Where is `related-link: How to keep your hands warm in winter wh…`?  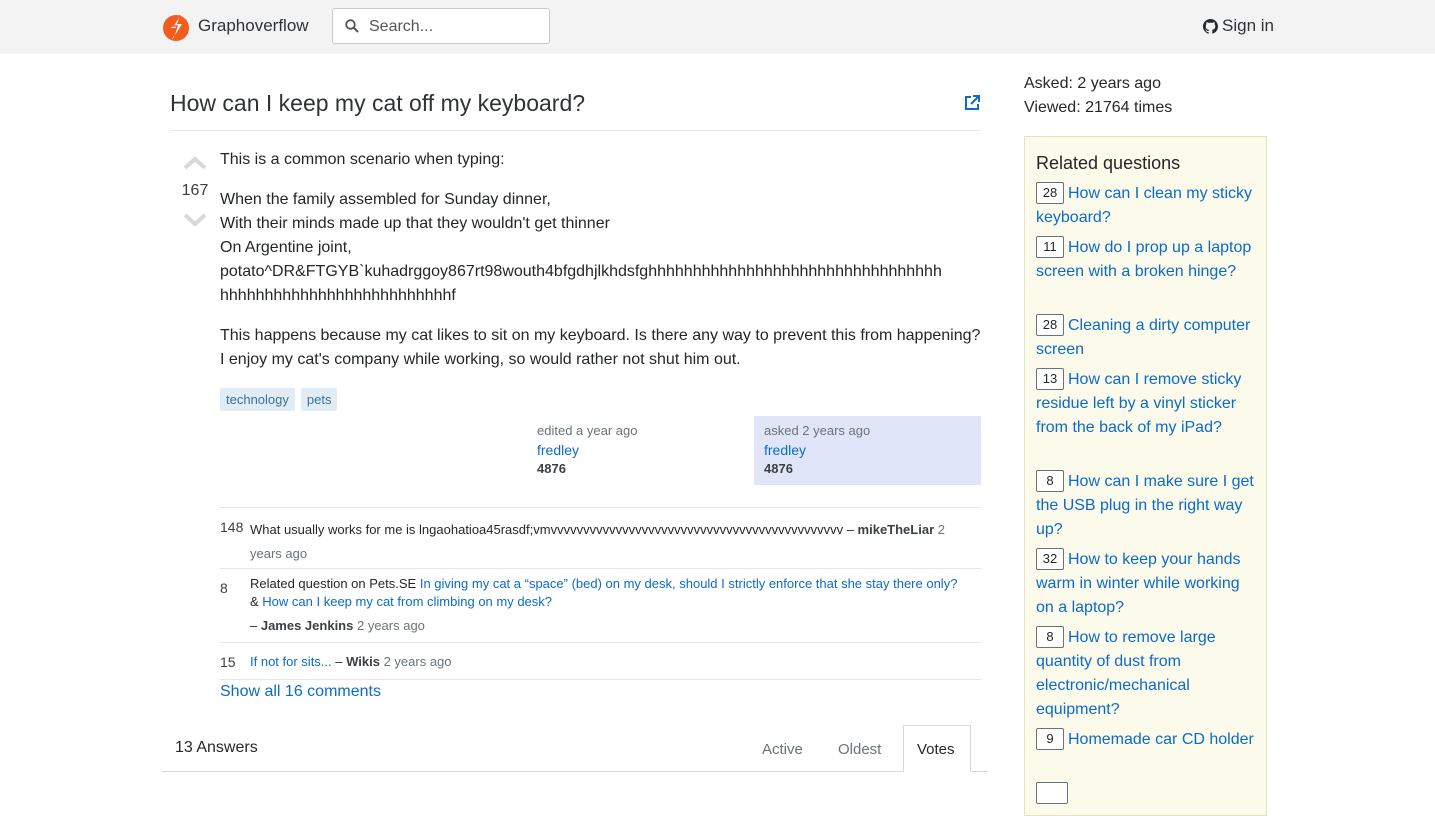
related-link: How to keep your hands warm in winter wh… is located at coordinates (1138, 583).